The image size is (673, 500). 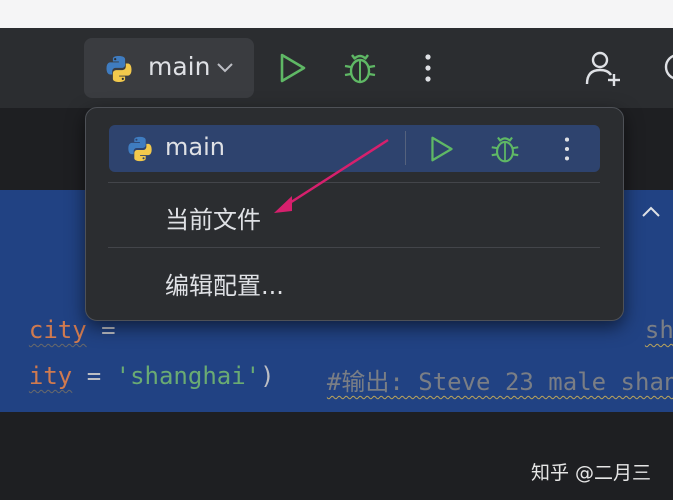 I want to click on code-token-operator: =, so click(x=94, y=376).